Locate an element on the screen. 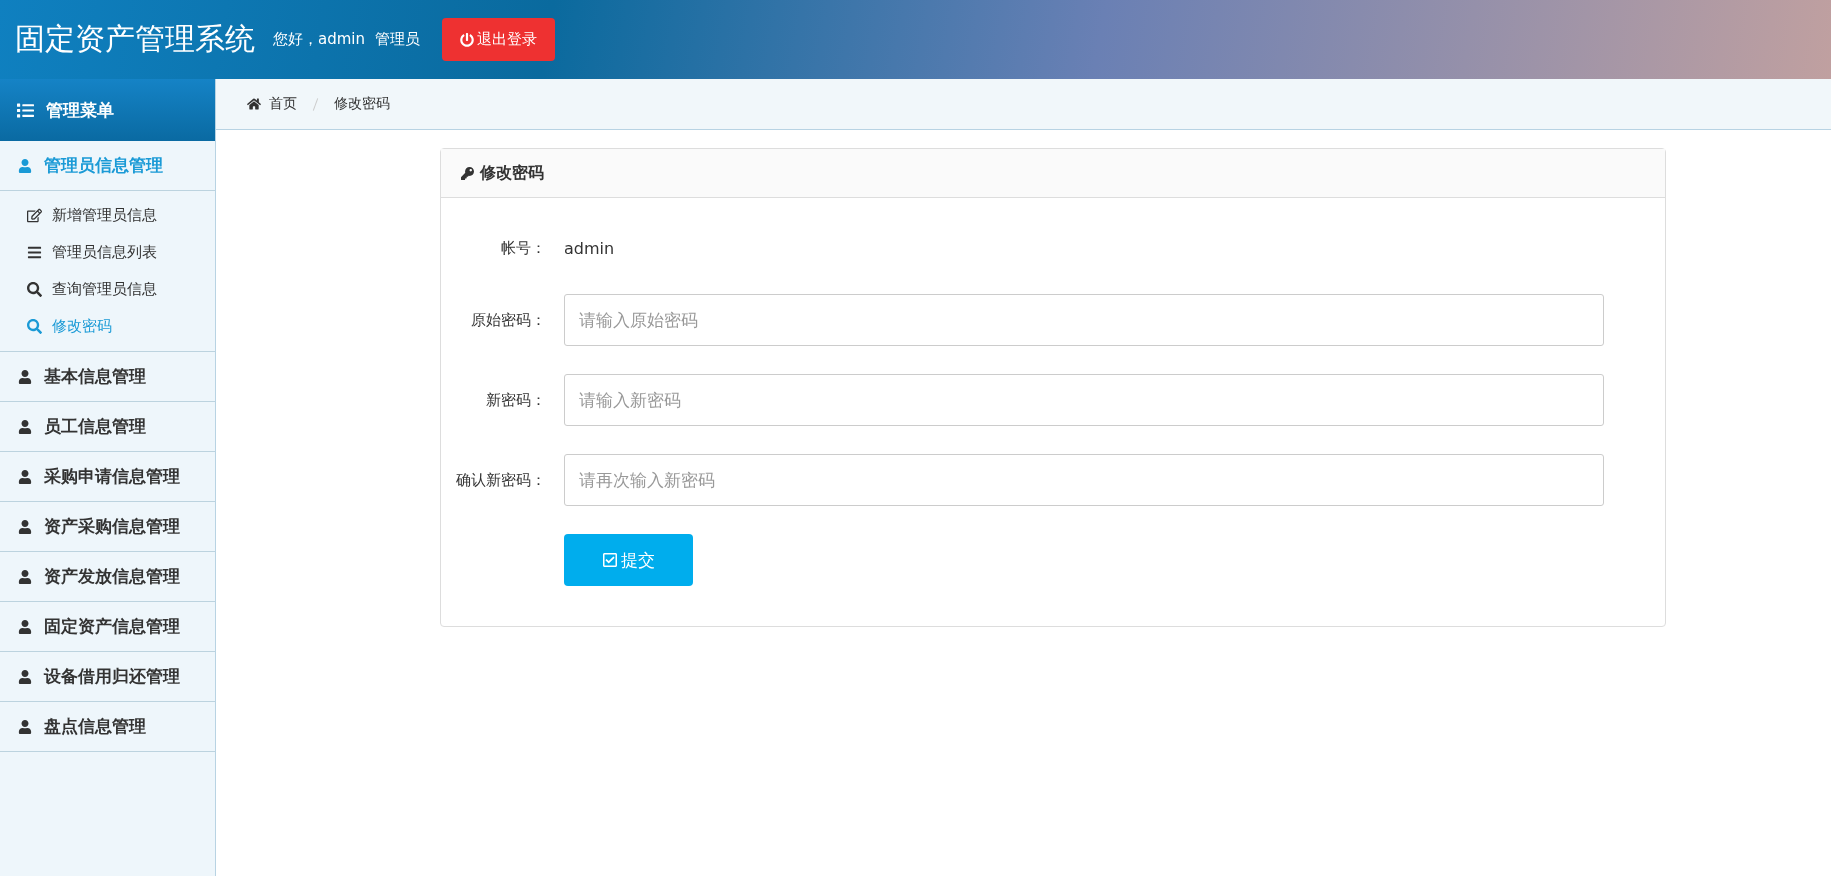 This screenshot has height=876, width=1831. key-icon is located at coordinates (467, 173).